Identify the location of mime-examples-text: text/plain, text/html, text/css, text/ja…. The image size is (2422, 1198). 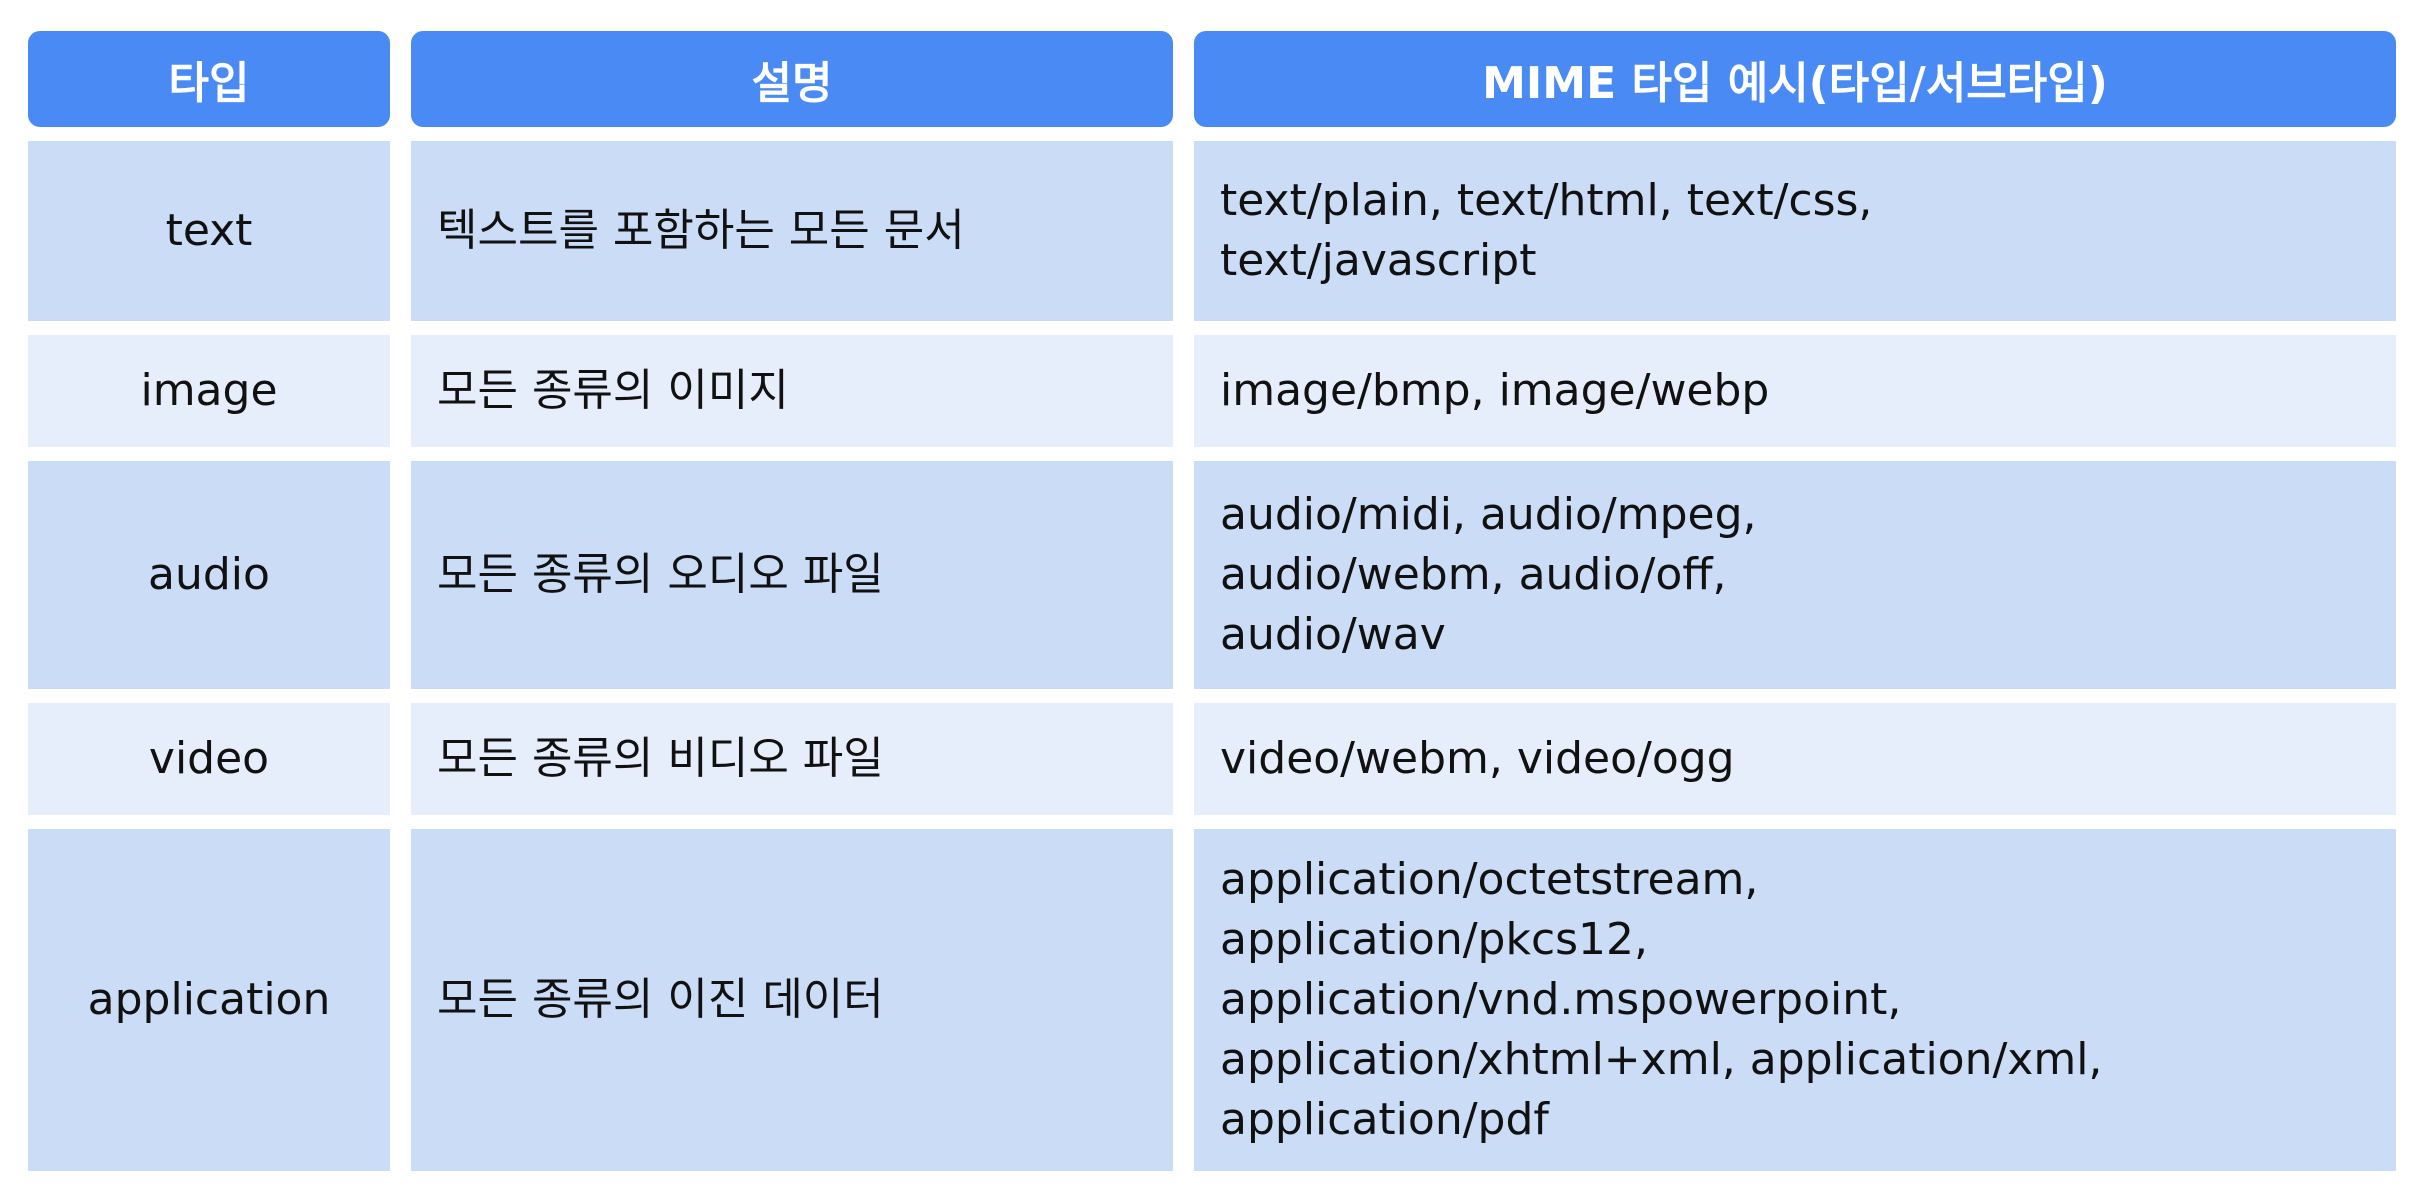
(1546, 230).